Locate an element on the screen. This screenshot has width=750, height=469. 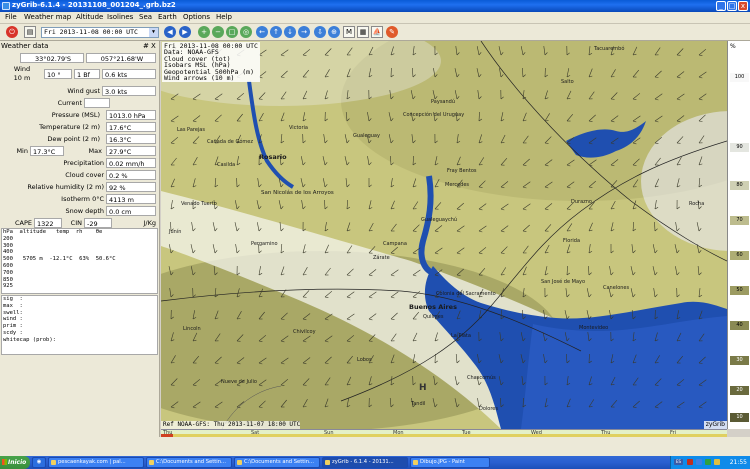
menu-help: Help is located at coordinates (224, 17).